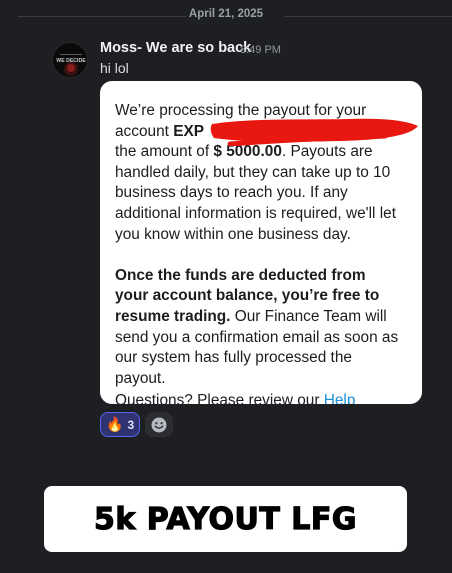 The width and height of the screenshot is (452, 573). I want to click on email-bold-line: resume trading., so click(173, 316).